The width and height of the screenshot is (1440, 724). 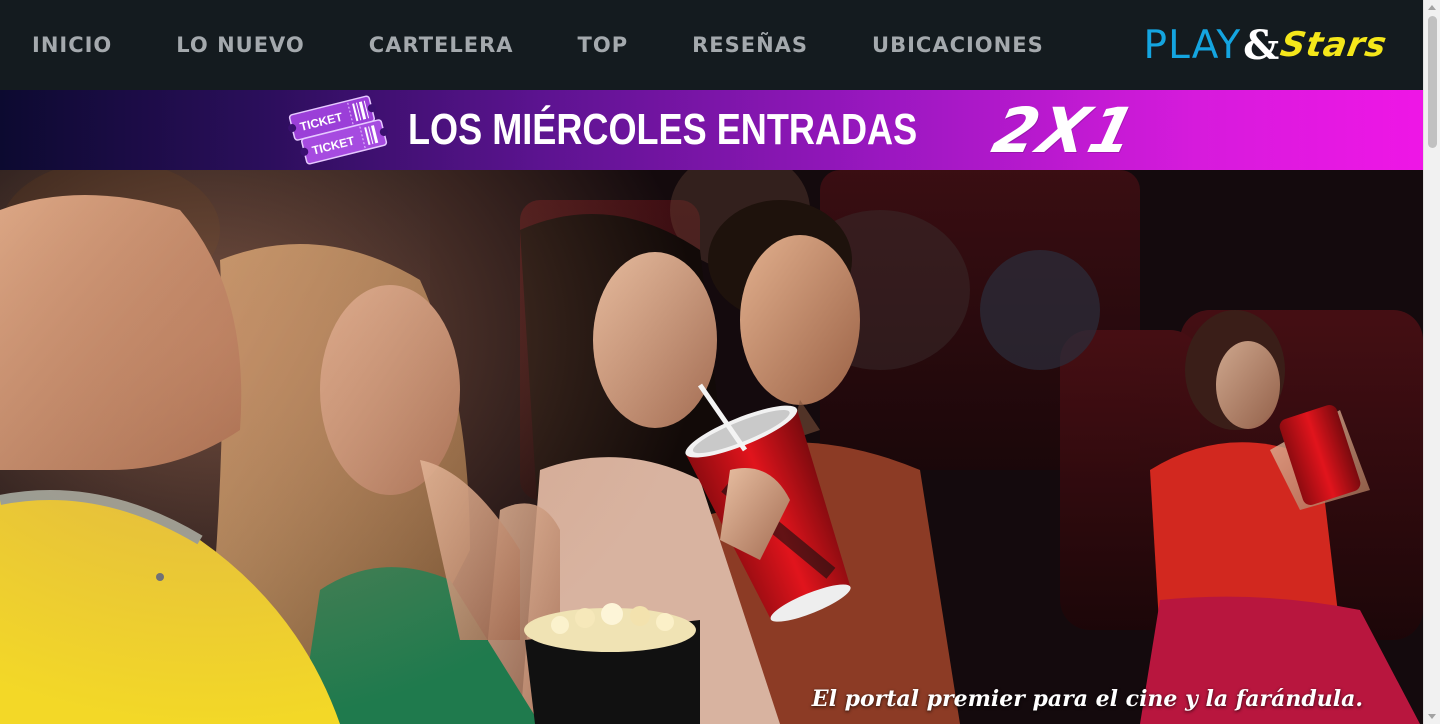 I want to click on logo-stars-text: Stars, so click(x=1334, y=45).